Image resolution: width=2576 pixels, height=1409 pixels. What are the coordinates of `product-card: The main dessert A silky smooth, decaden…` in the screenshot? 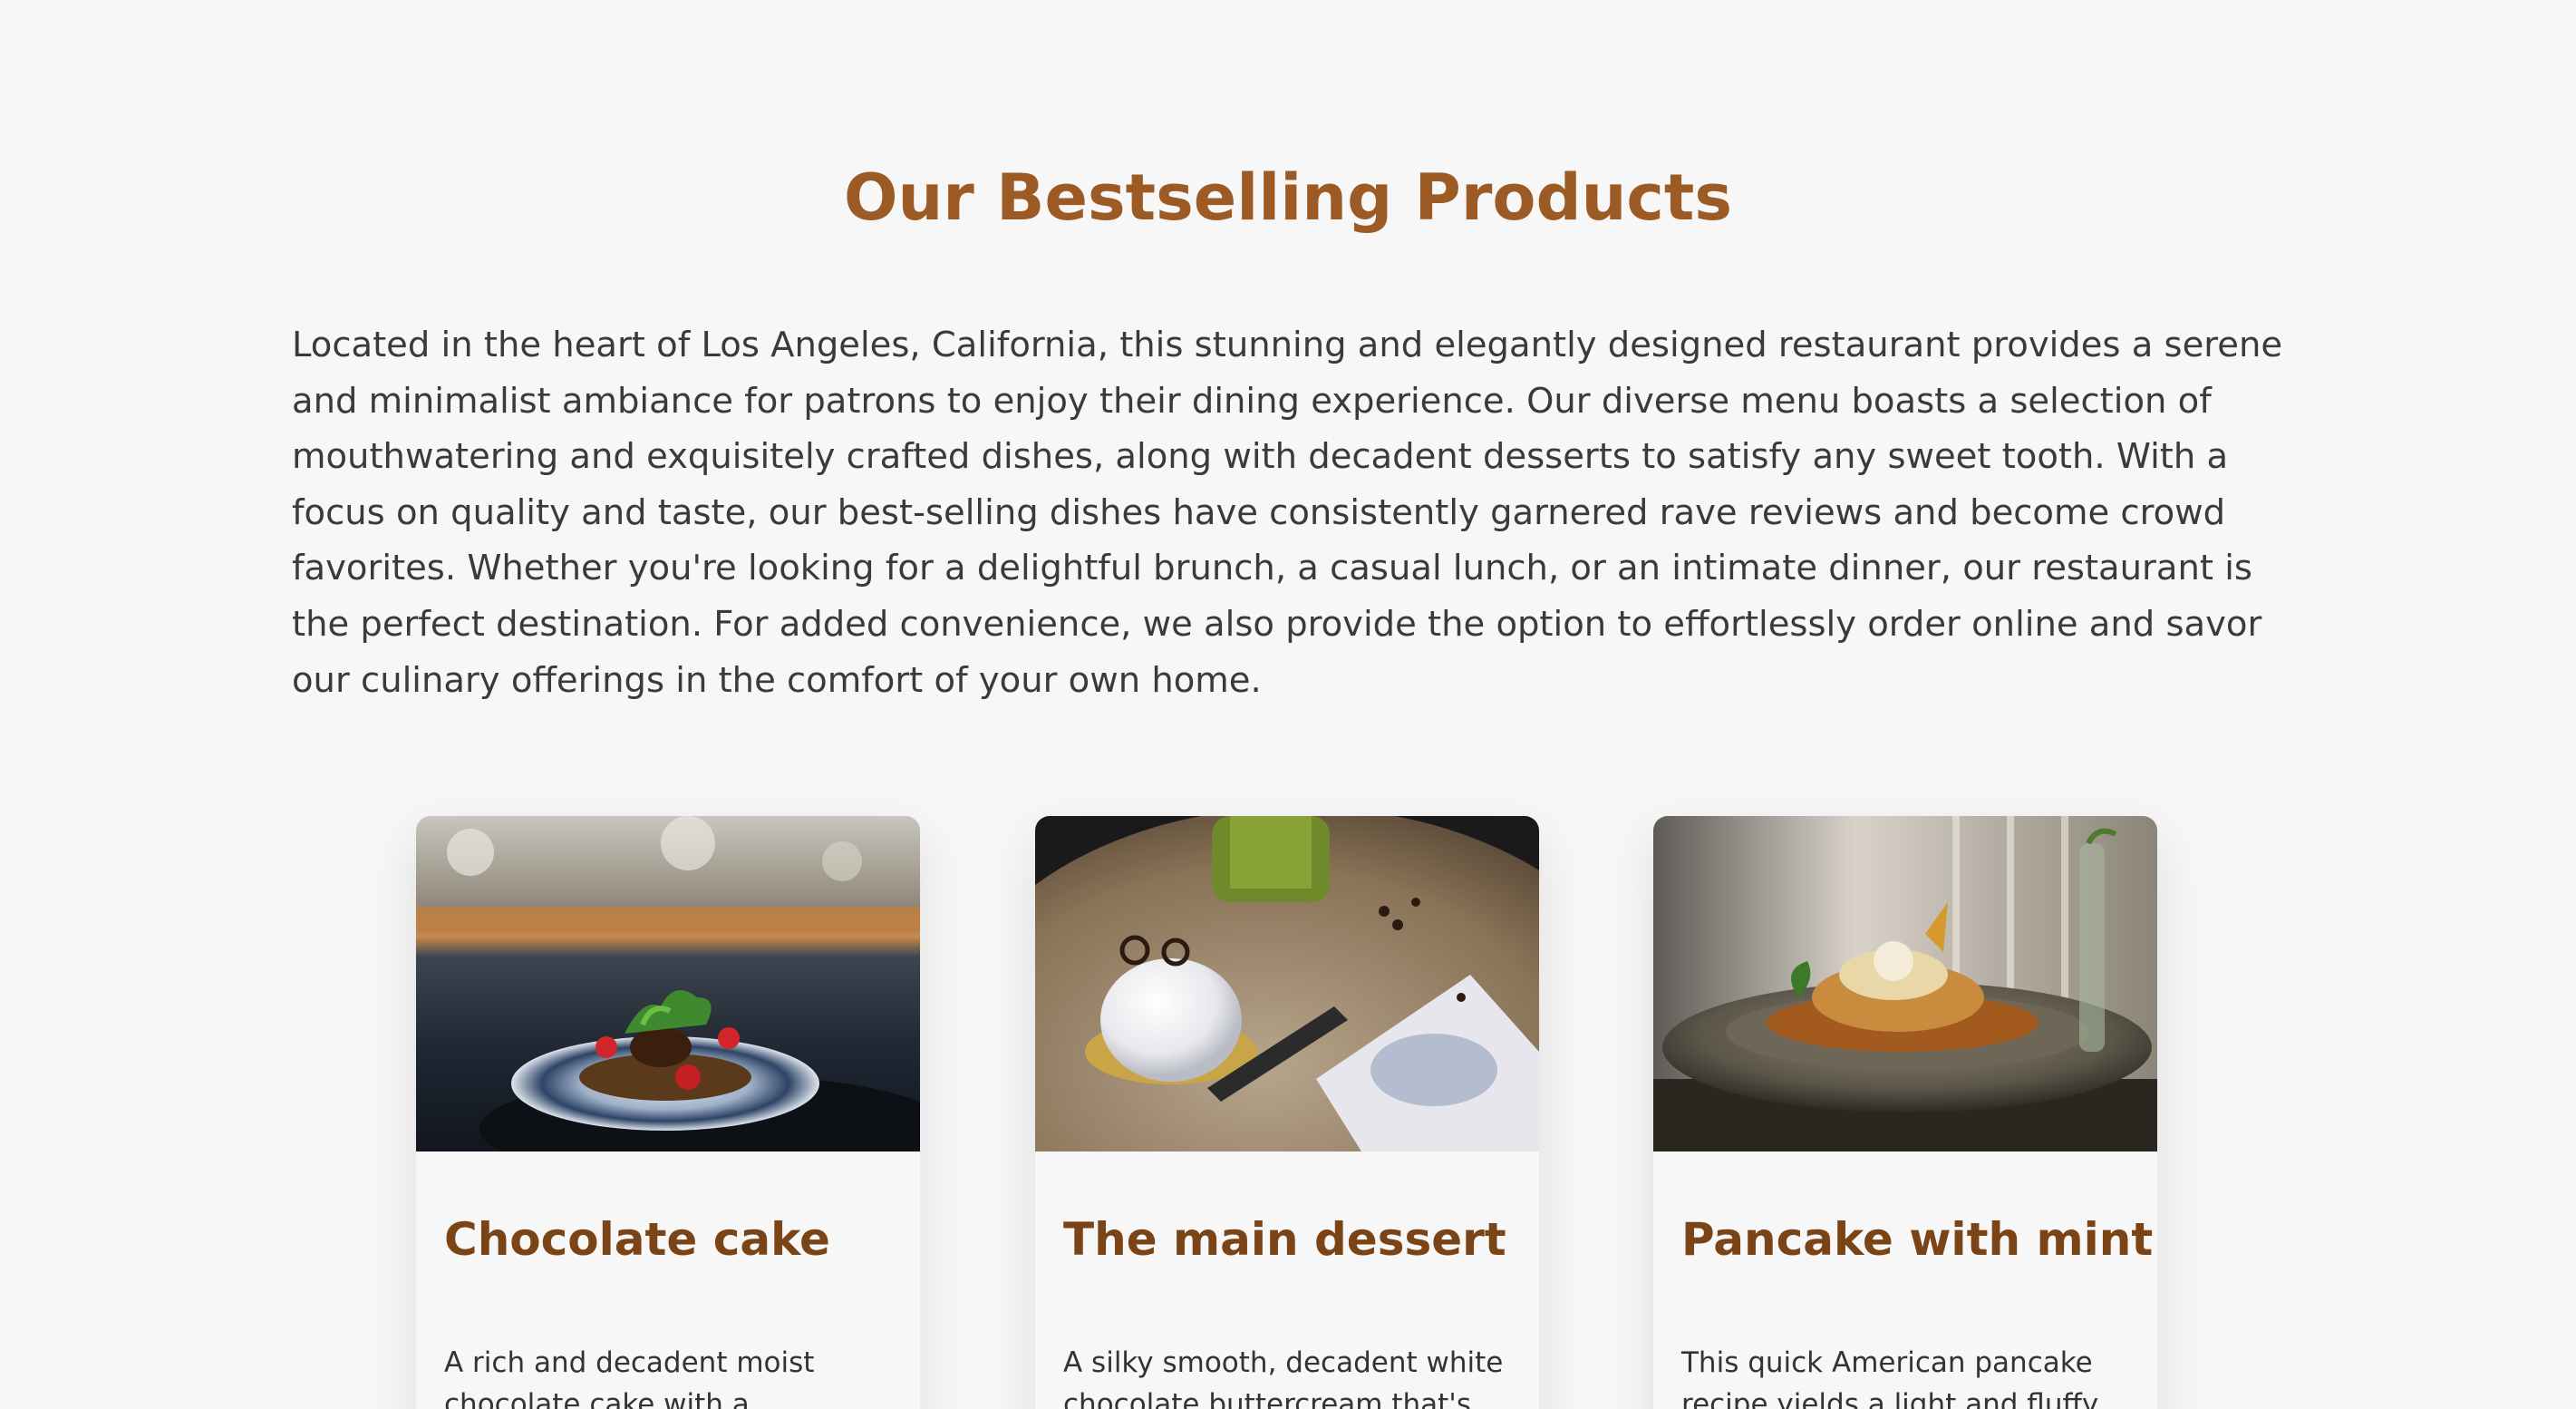 It's located at (1287, 1112).